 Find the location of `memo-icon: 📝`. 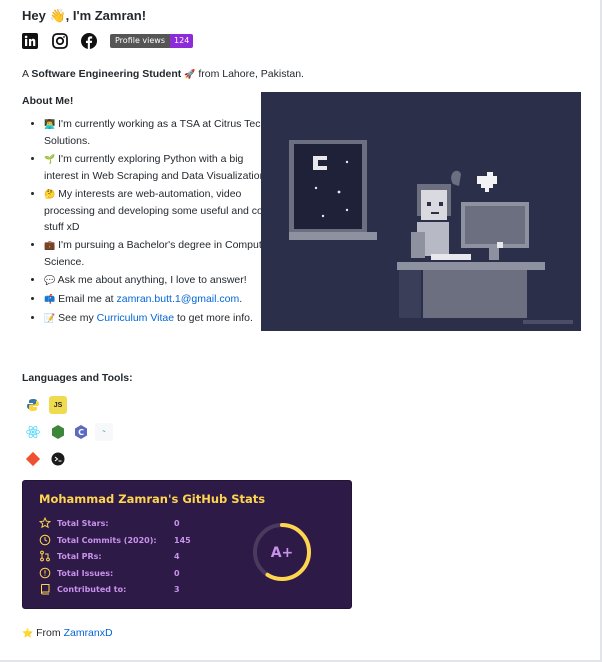

memo-icon: 📝 is located at coordinates (50, 319).